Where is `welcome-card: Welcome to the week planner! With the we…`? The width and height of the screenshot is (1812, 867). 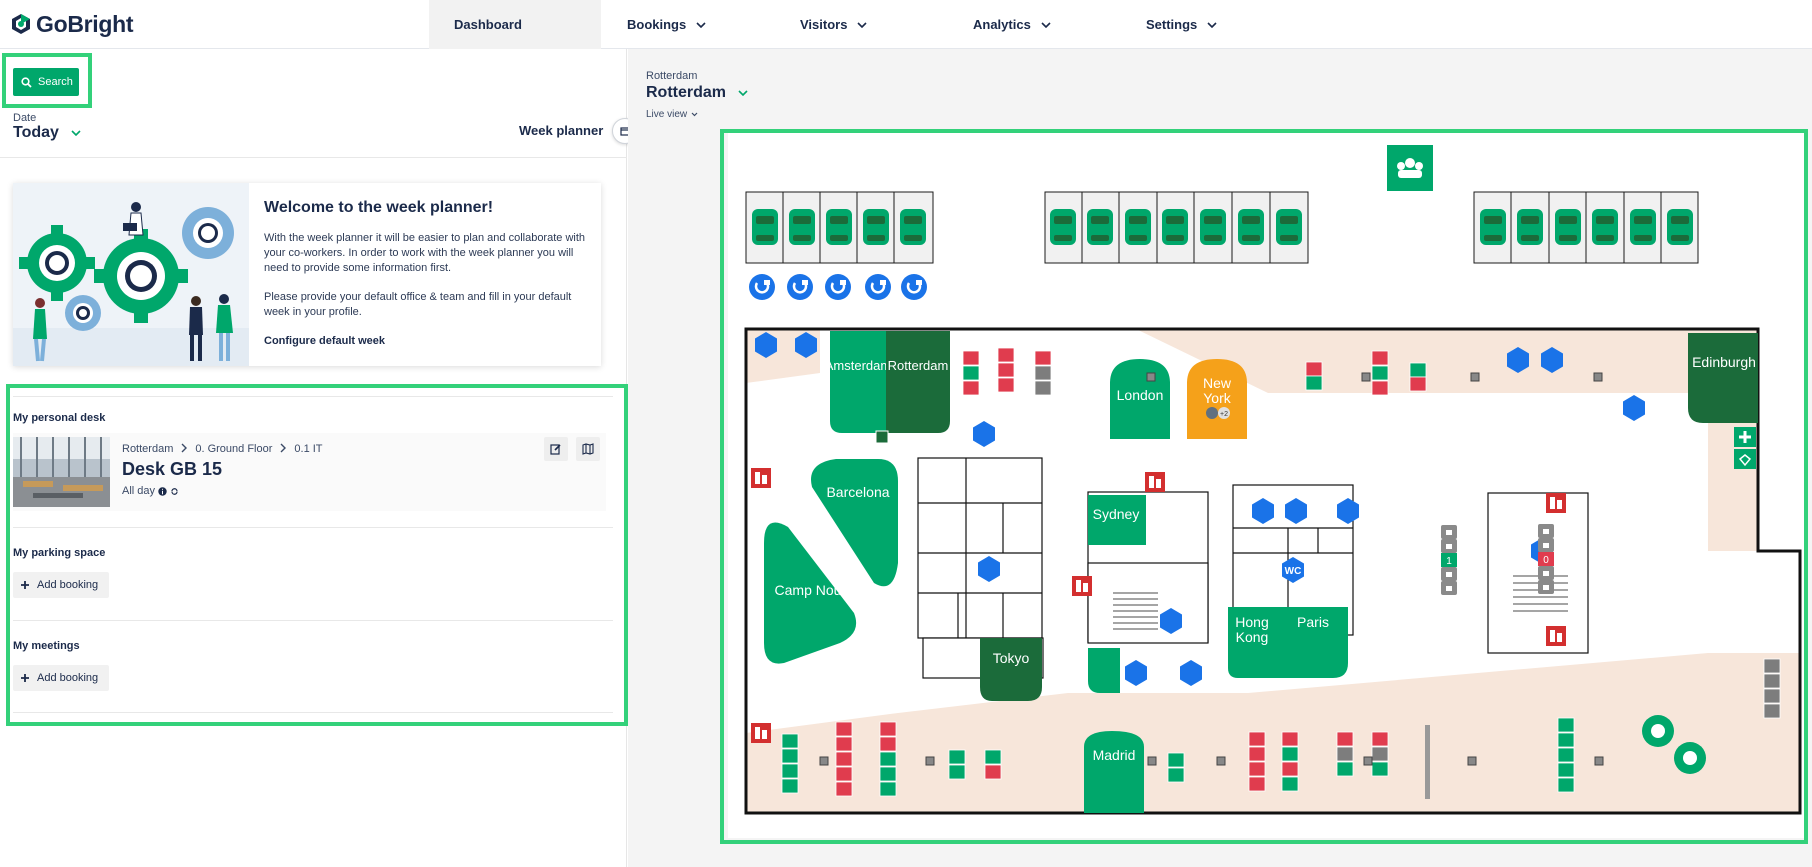 welcome-card: Welcome to the week planner! With the we… is located at coordinates (307, 274).